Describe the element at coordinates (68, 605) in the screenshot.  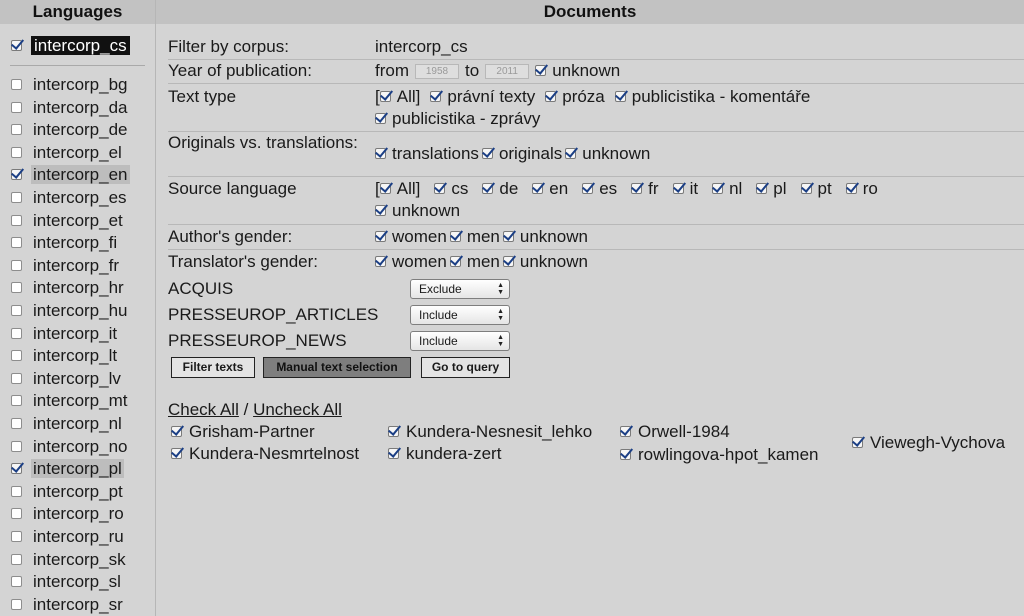
I see `language-item: intercorp_sr` at that location.